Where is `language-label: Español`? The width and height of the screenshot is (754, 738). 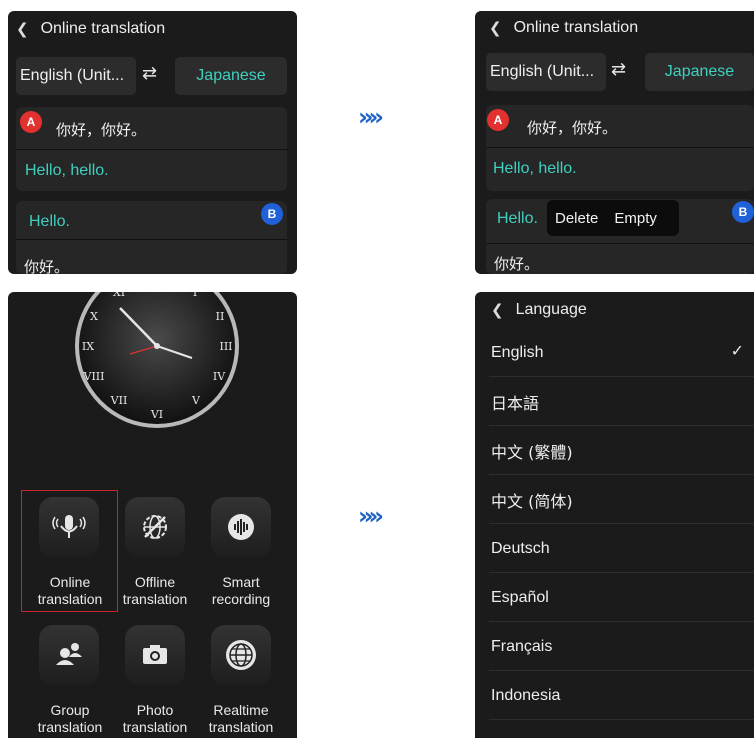
language-label: Español is located at coordinates (520, 597).